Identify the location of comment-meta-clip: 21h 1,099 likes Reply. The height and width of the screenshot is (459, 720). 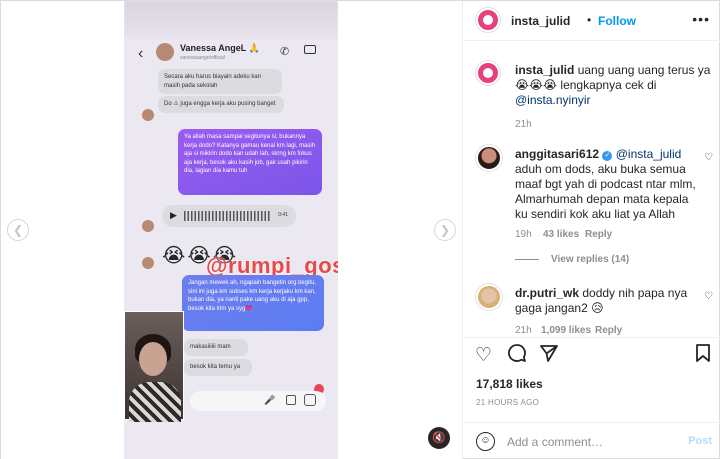
(591, 328).